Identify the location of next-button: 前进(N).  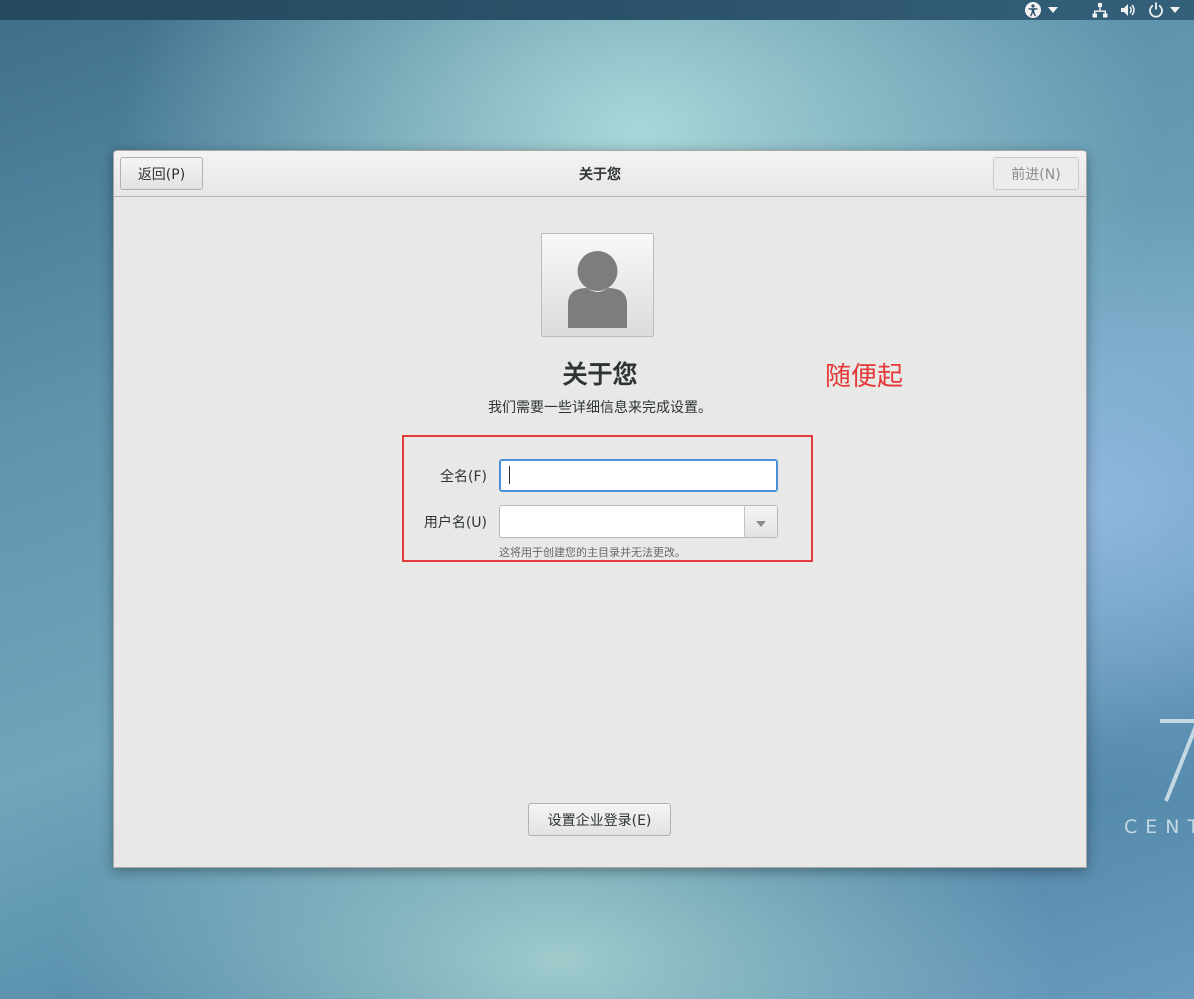
(1036, 173).